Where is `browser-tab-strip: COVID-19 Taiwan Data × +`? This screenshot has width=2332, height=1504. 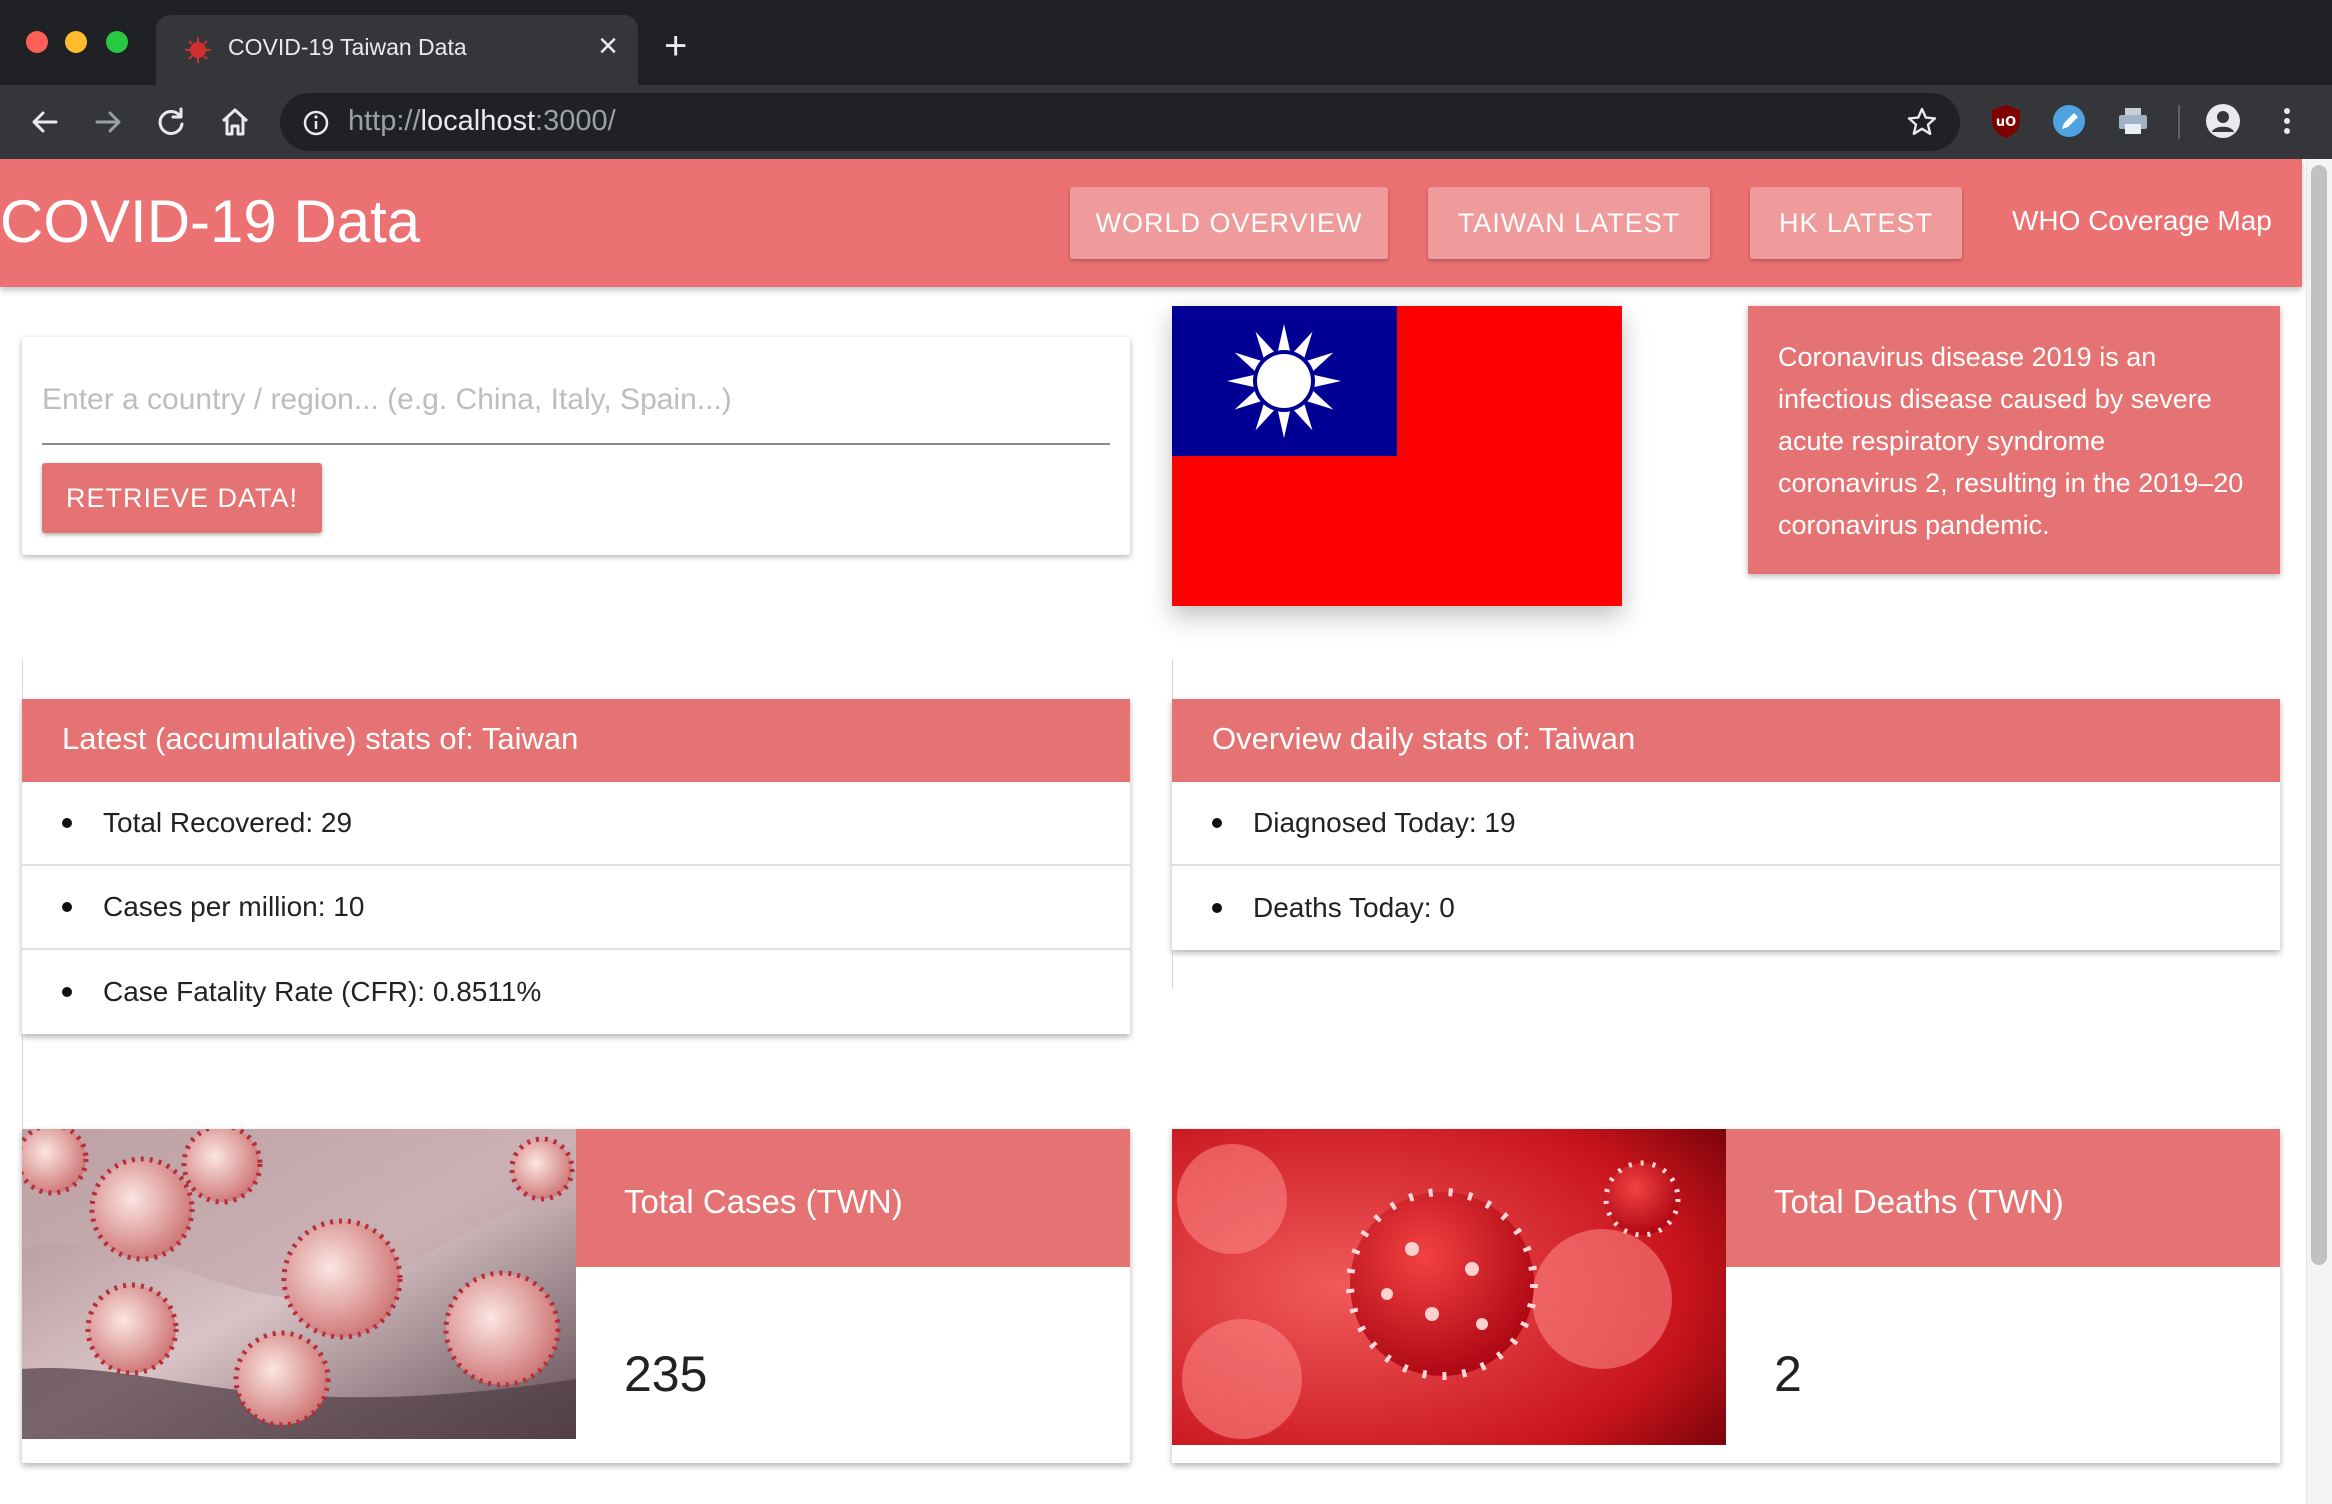
browser-tab-strip: COVID-19 Taiwan Data × + is located at coordinates (1166, 42).